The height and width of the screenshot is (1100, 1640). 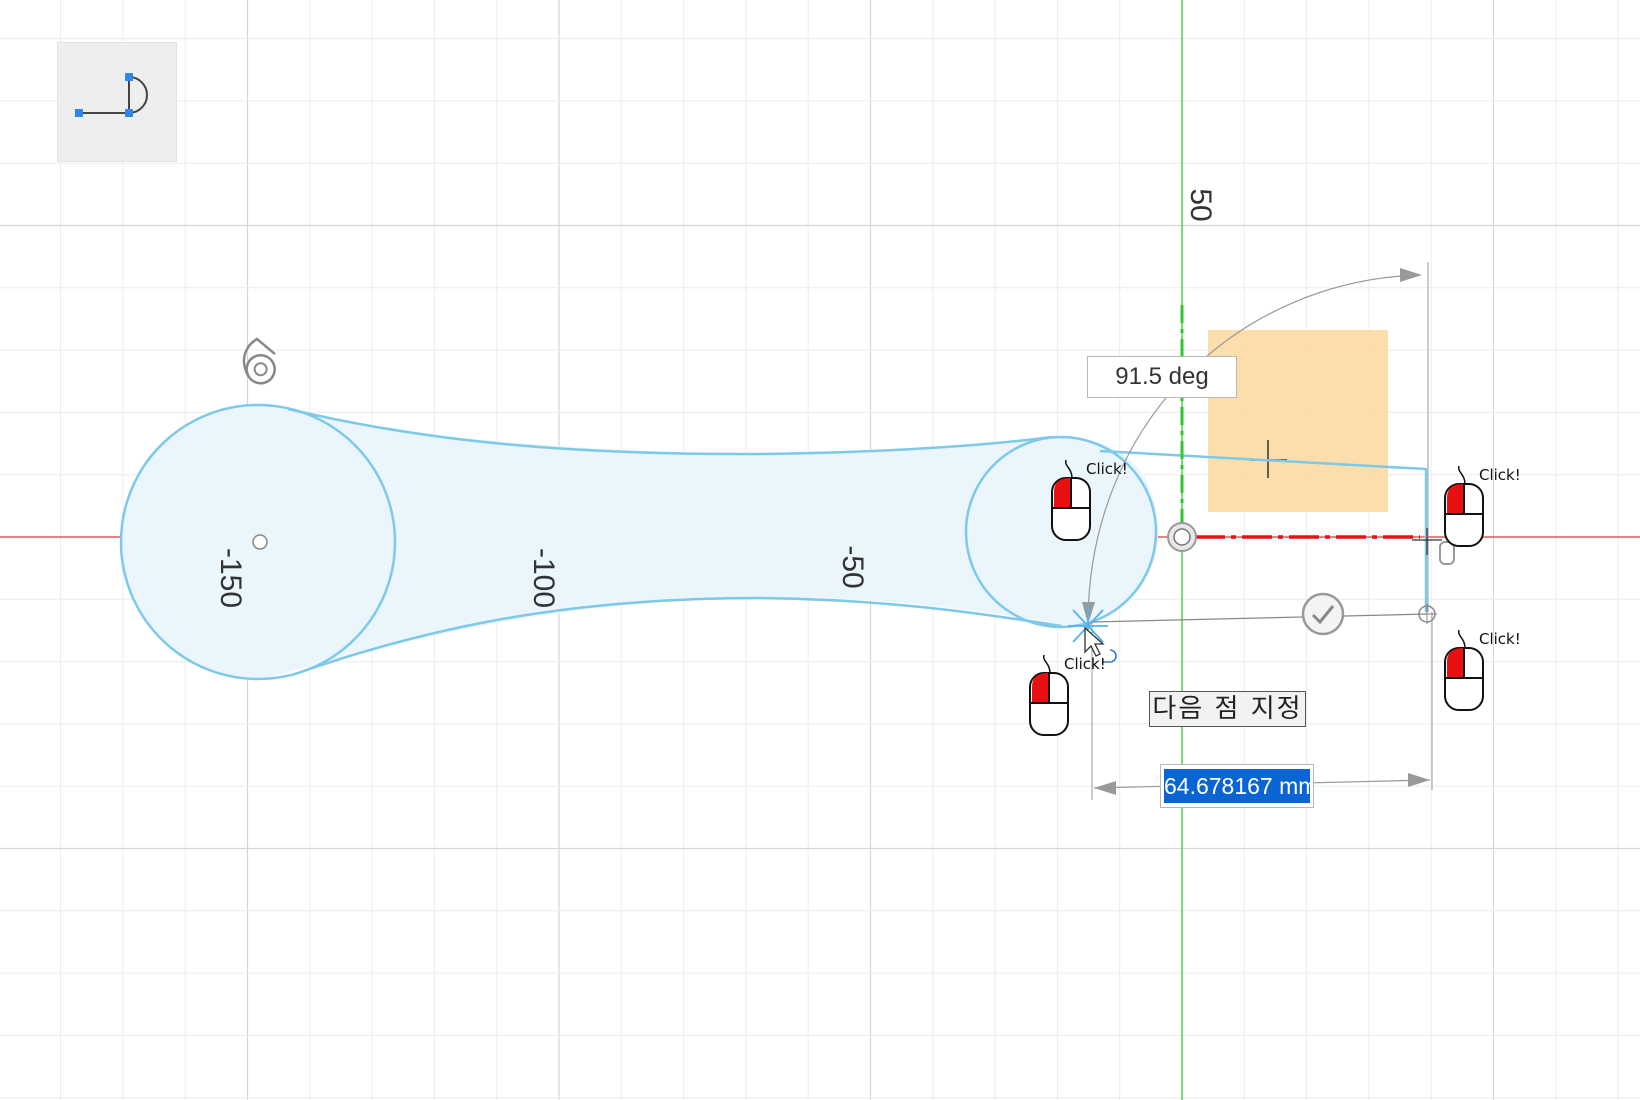 I want to click on end-point-cross-icon, so click(x=1427, y=614).